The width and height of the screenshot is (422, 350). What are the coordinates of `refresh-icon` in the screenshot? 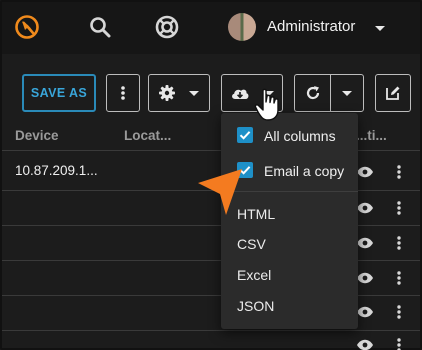 It's located at (312, 93).